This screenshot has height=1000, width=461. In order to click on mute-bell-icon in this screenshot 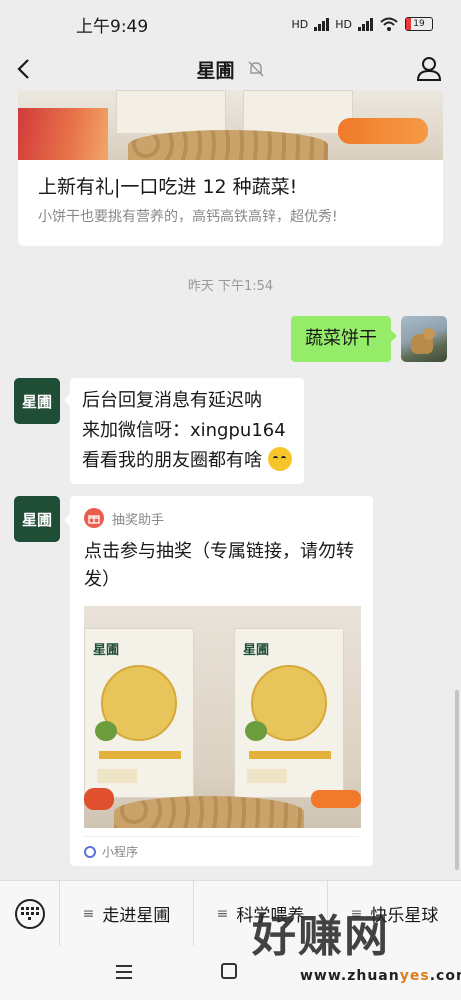, I will do `click(255, 69)`.